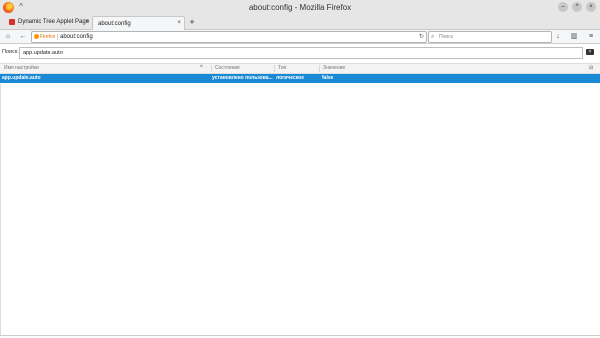 The height and width of the screenshot is (338, 600). I want to click on web-search-input: ⌕ Поиск, so click(490, 37).